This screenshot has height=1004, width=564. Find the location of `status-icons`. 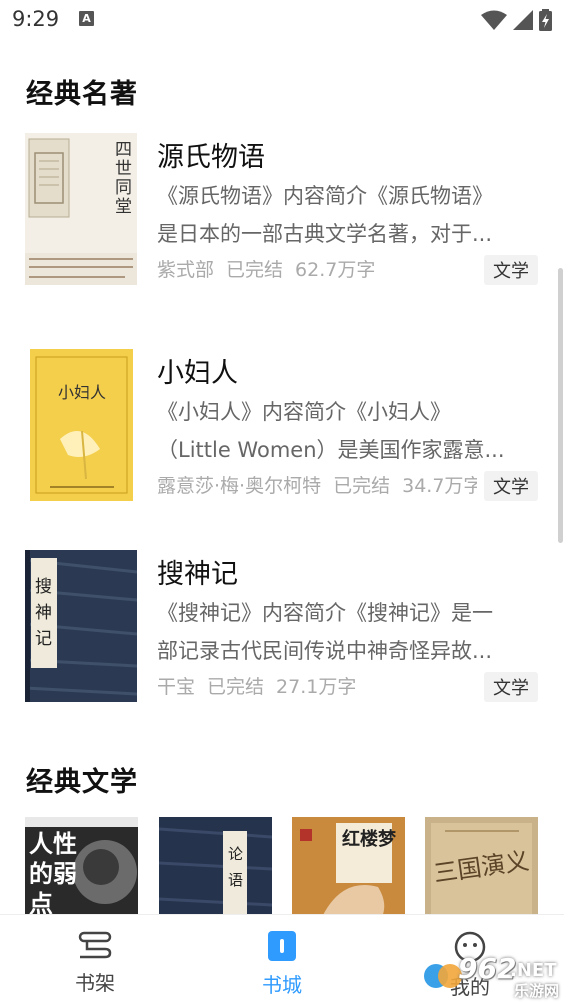

status-icons is located at coordinates (516, 20).